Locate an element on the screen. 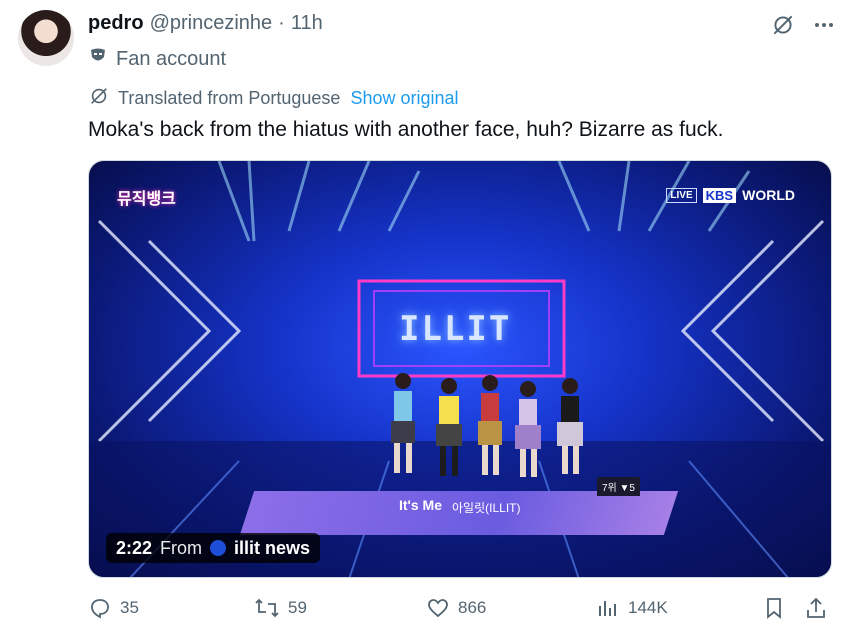 The height and width of the screenshot is (640, 858). action-bar: 35 59 866 144K is located at coordinates (461, 611).